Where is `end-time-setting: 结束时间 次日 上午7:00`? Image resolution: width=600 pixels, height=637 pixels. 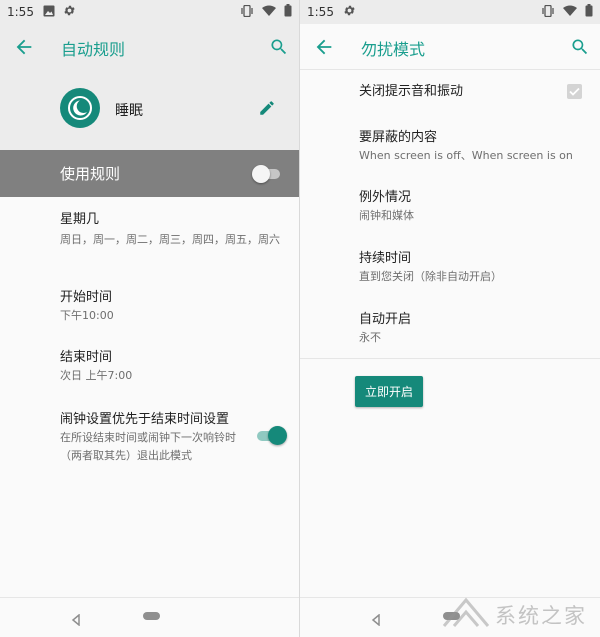
end-time-setting: 结束时间 次日 上午7:00 is located at coordinates (176, 367).